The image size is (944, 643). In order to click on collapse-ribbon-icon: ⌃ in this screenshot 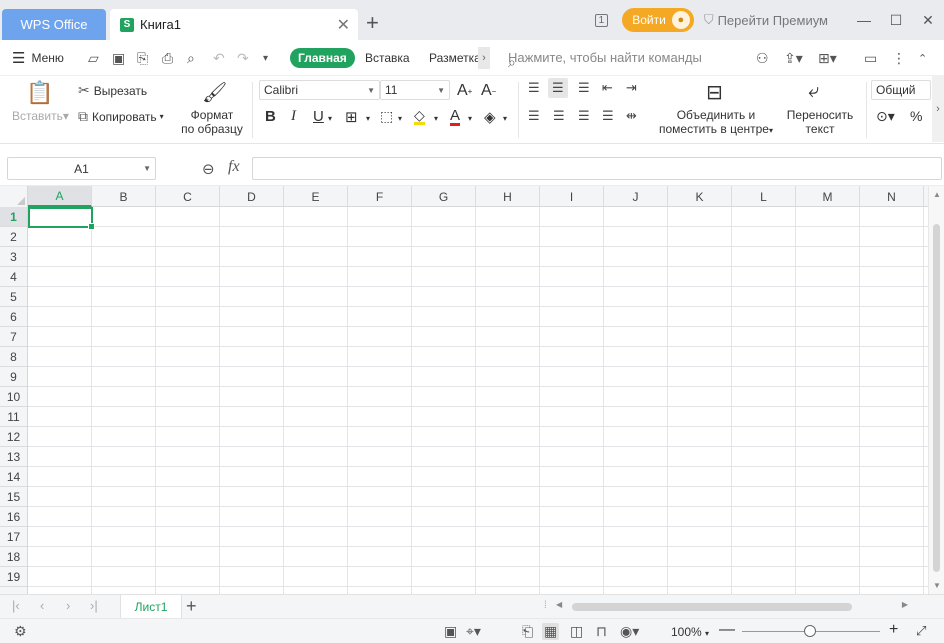, I will do `click(922, 58)`.